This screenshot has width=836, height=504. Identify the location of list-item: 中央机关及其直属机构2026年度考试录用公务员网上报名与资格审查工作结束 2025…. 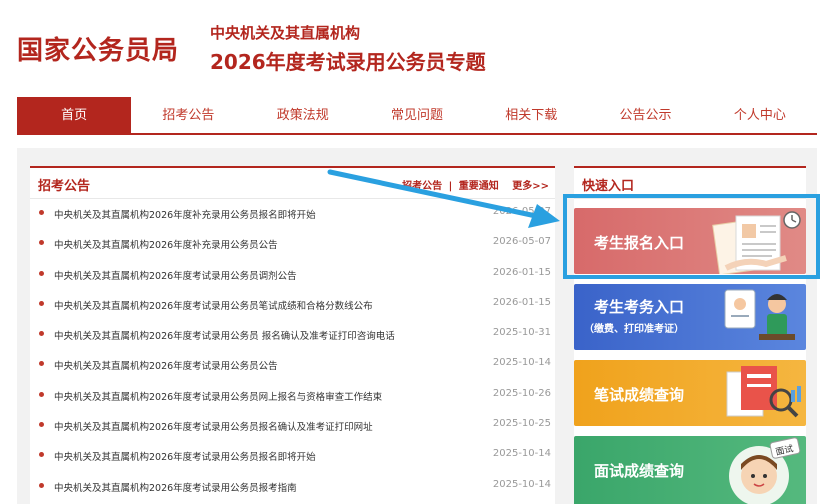
(292, 397).